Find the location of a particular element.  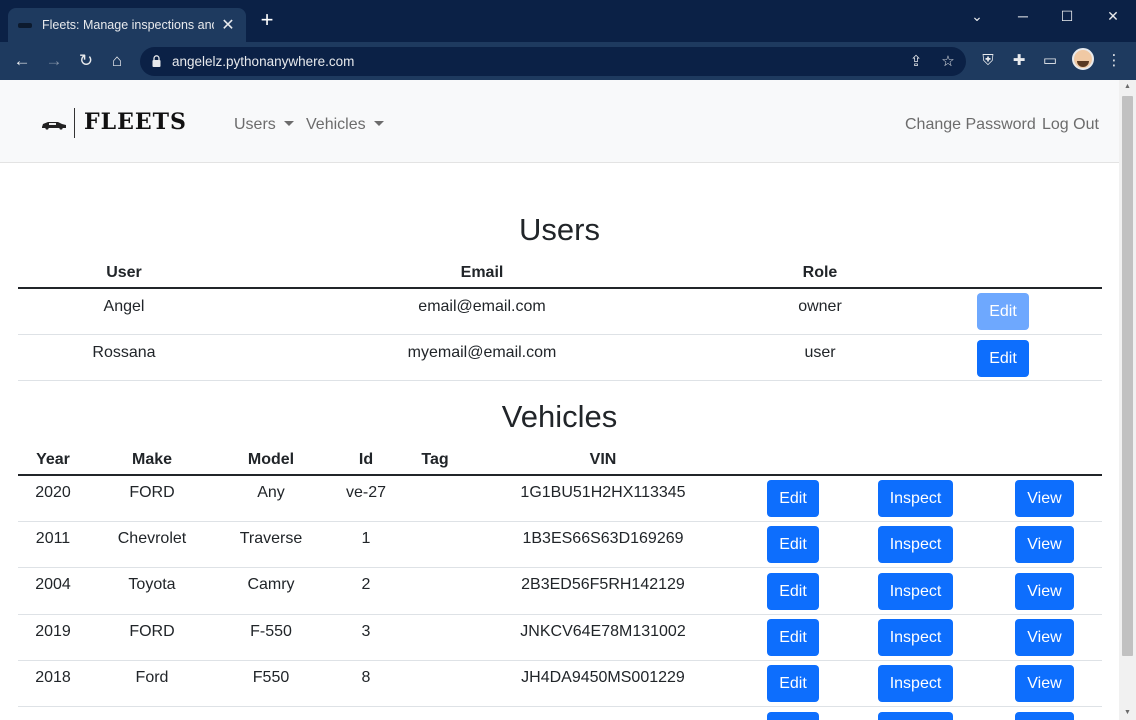

edit-user-button: Edit is located at coordinates (1003, 358).